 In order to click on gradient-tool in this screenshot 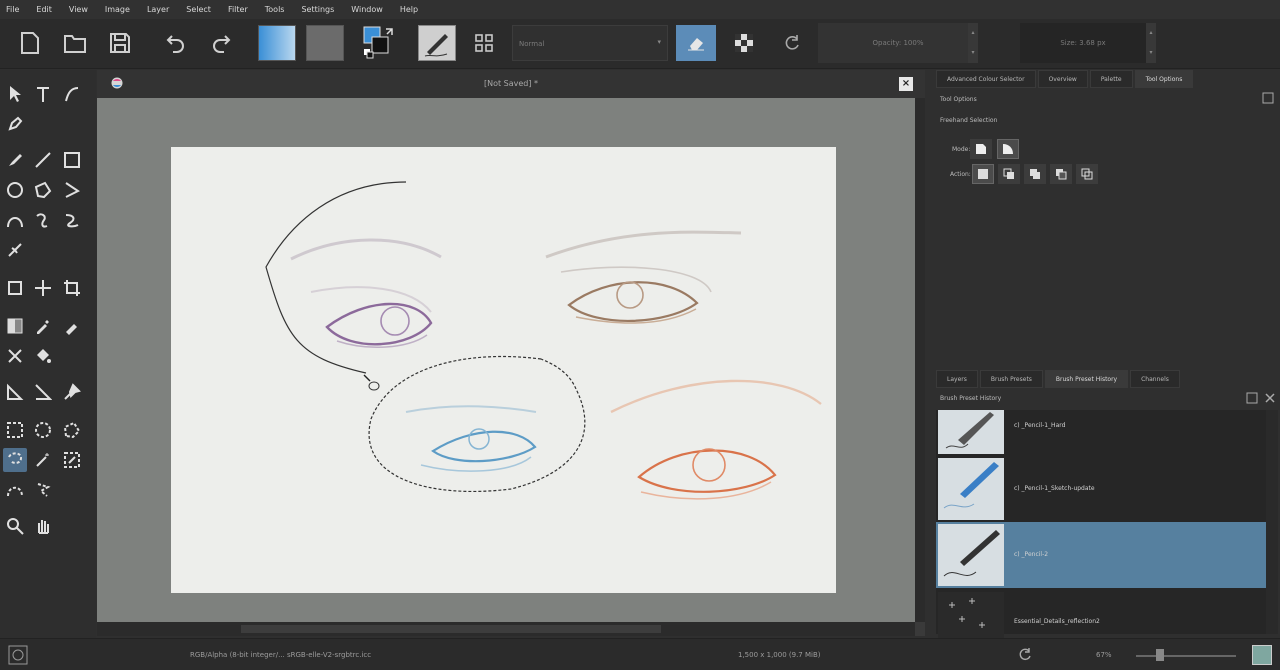, I will do `click(15, 326)`.